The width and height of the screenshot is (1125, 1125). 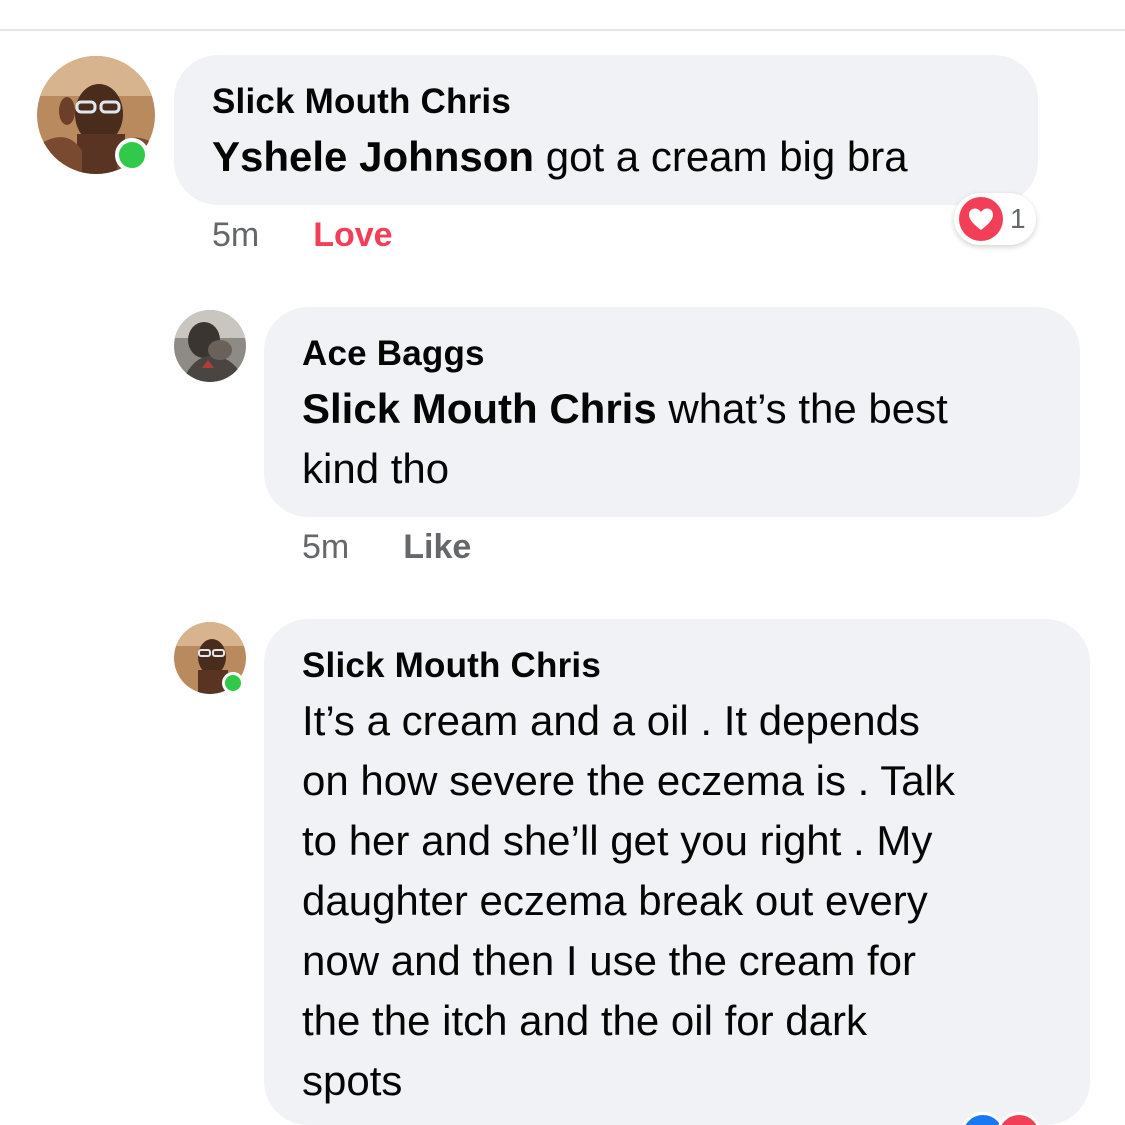 I want to click on comment-text: Yshele Johnson got a cream big bra, so click(x=606, y=157).